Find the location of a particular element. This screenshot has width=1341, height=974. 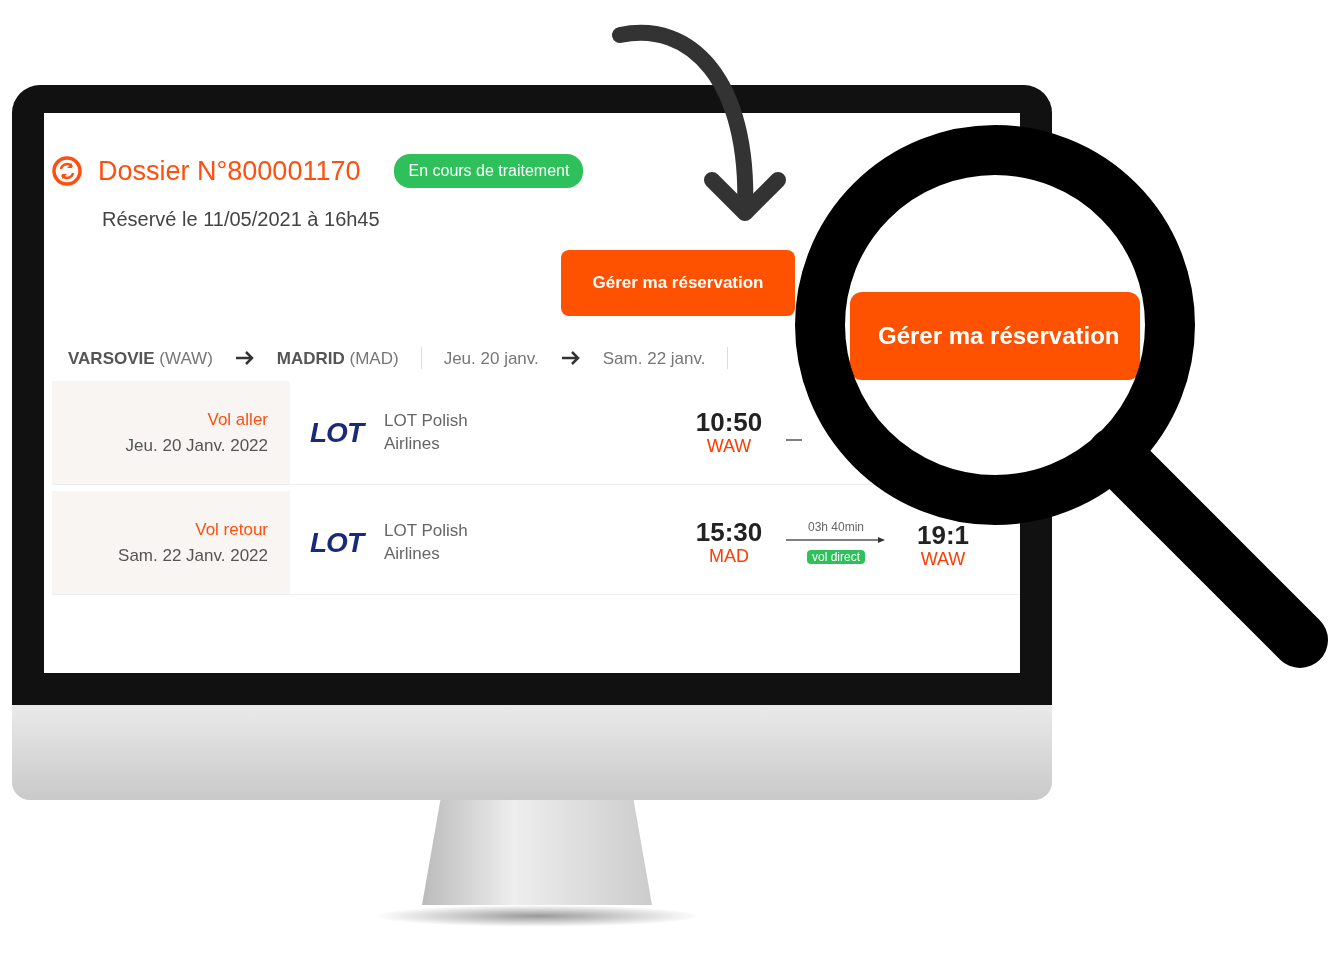

route-city: VARSOVIE (WAW) is located at coordinates (140, 358).